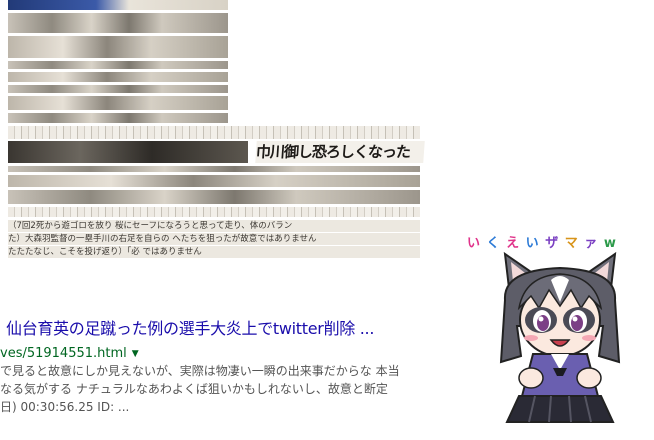 The height and width of the screenshot is (440, 654). I want to click on catchphrase-char: え, so click(513, 243).